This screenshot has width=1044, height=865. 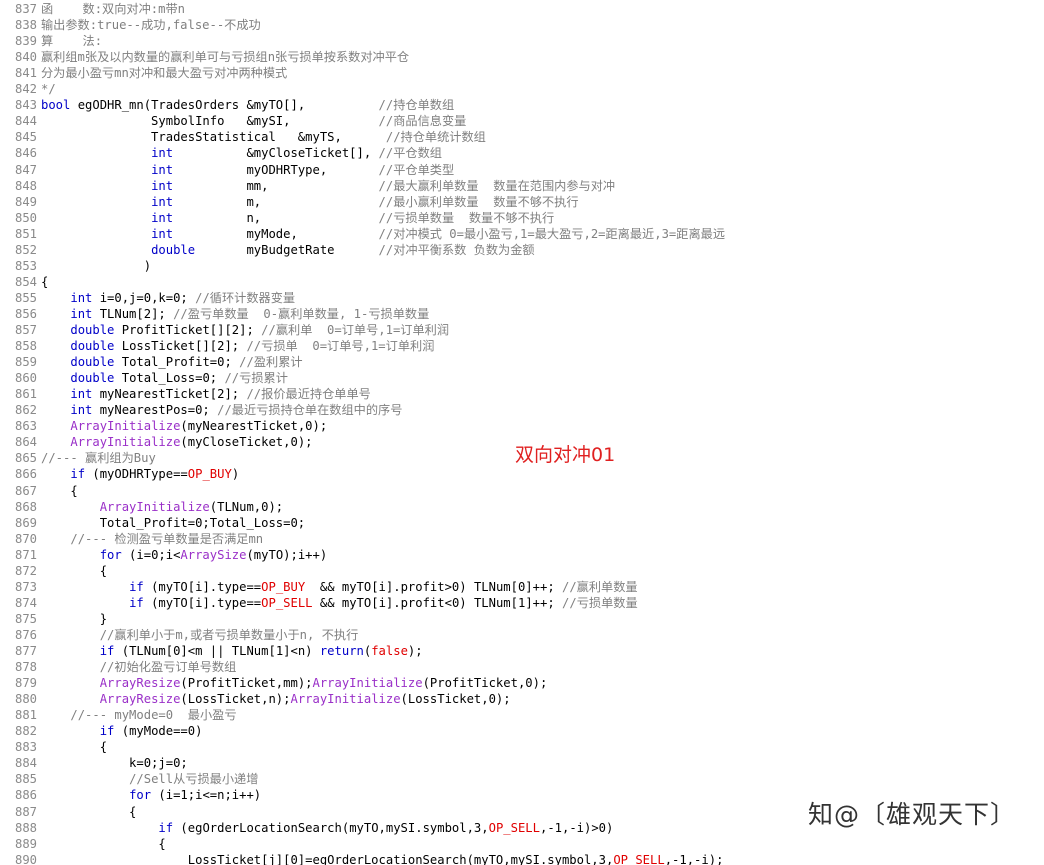 I want to click on line-number: 872, so click(x=25, y=570).